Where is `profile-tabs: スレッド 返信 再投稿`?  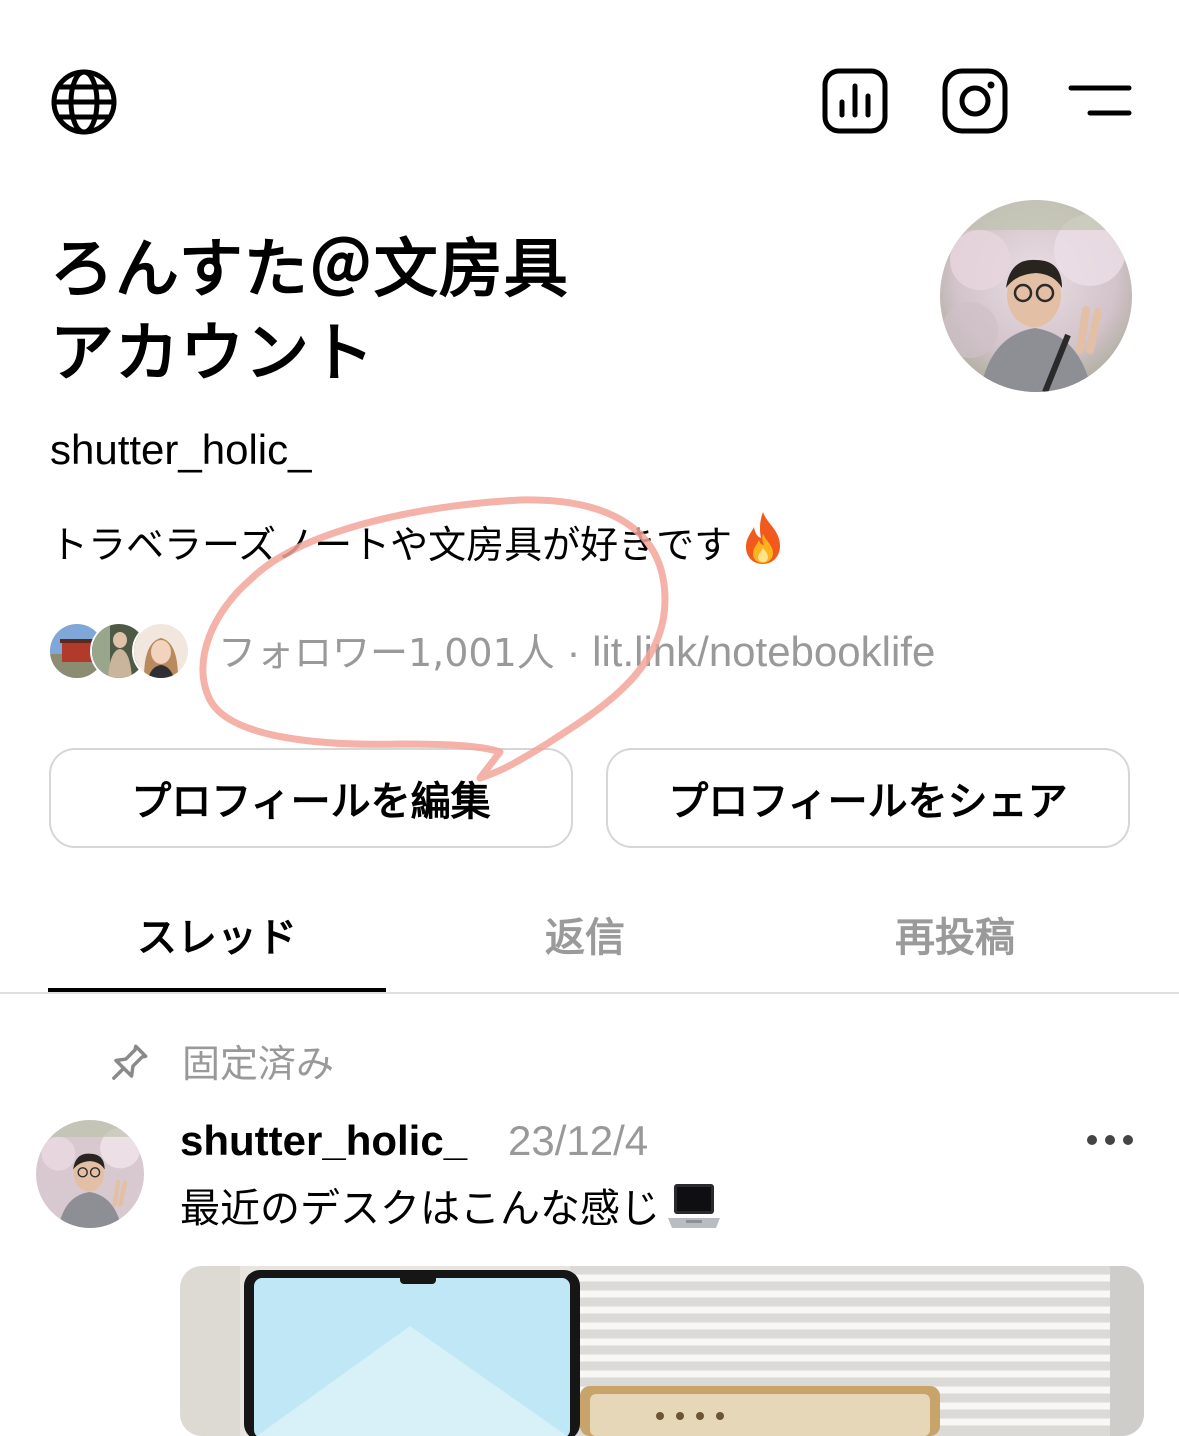 profile-tabs: スレッド 返信 再投稿 is located at coordinates (589, 947).